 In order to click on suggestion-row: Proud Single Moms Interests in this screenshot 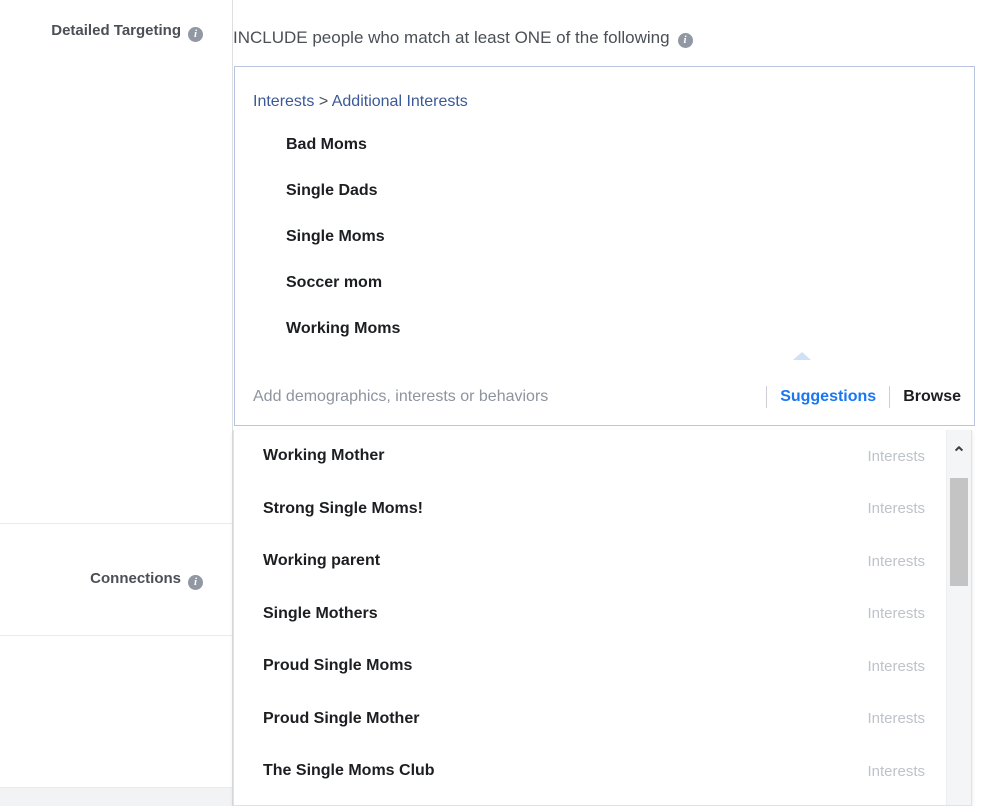, I will do `click(602, 666)`.